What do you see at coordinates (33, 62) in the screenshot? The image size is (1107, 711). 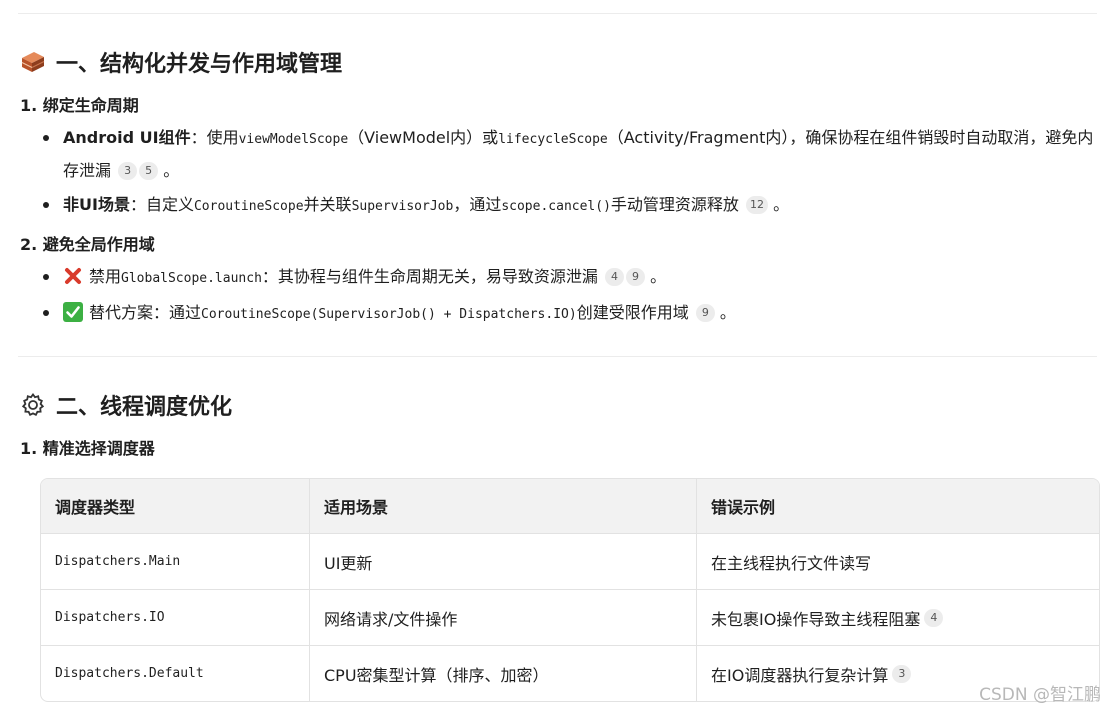 I see `brick-icon` at bounding box center [33, 62].